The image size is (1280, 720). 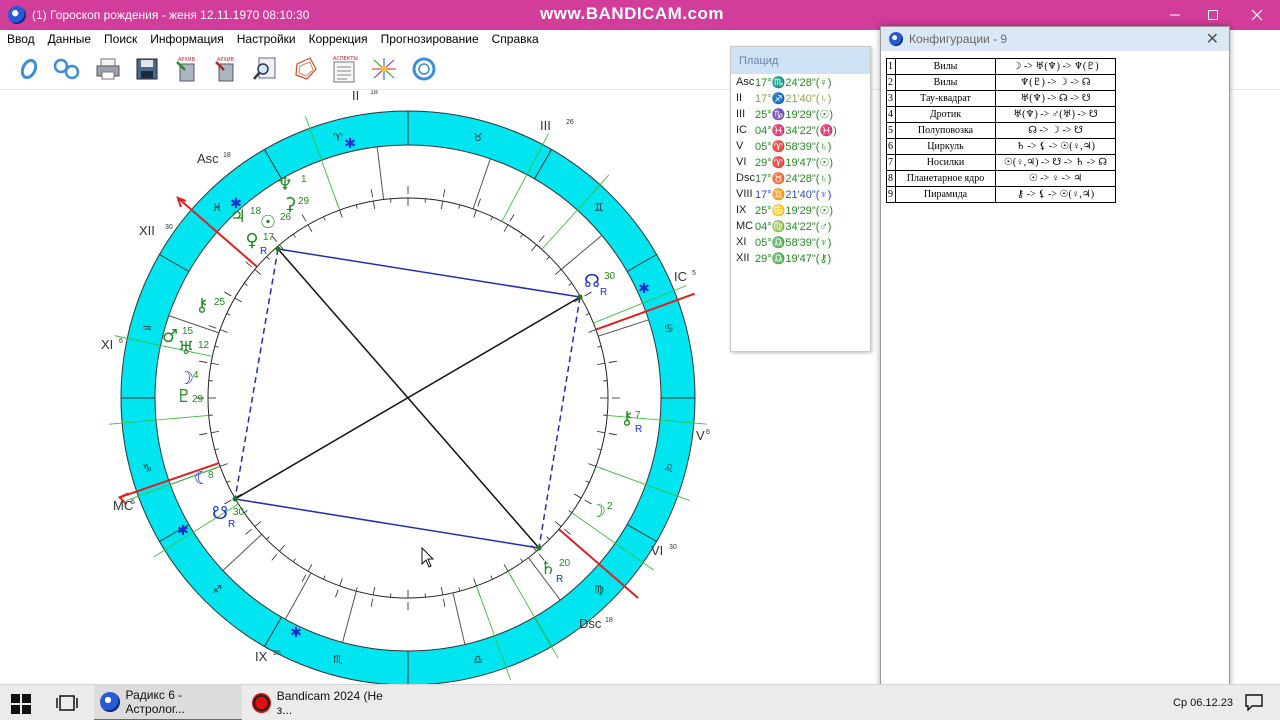 I want to click on zodiac-sign-glyph: ♍, so click(x=599, y=589).